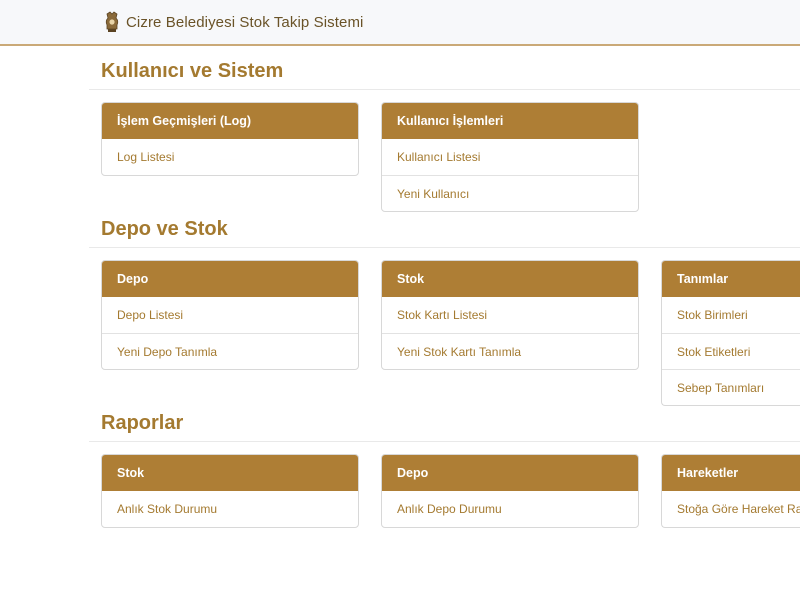 Image resolution: width=800 pixels, height=600 pixels. Describe the element at coordinates (731, 351) in the screenshot. I see `link-stok-etiketleri: Stok Etiketleri` at that location.